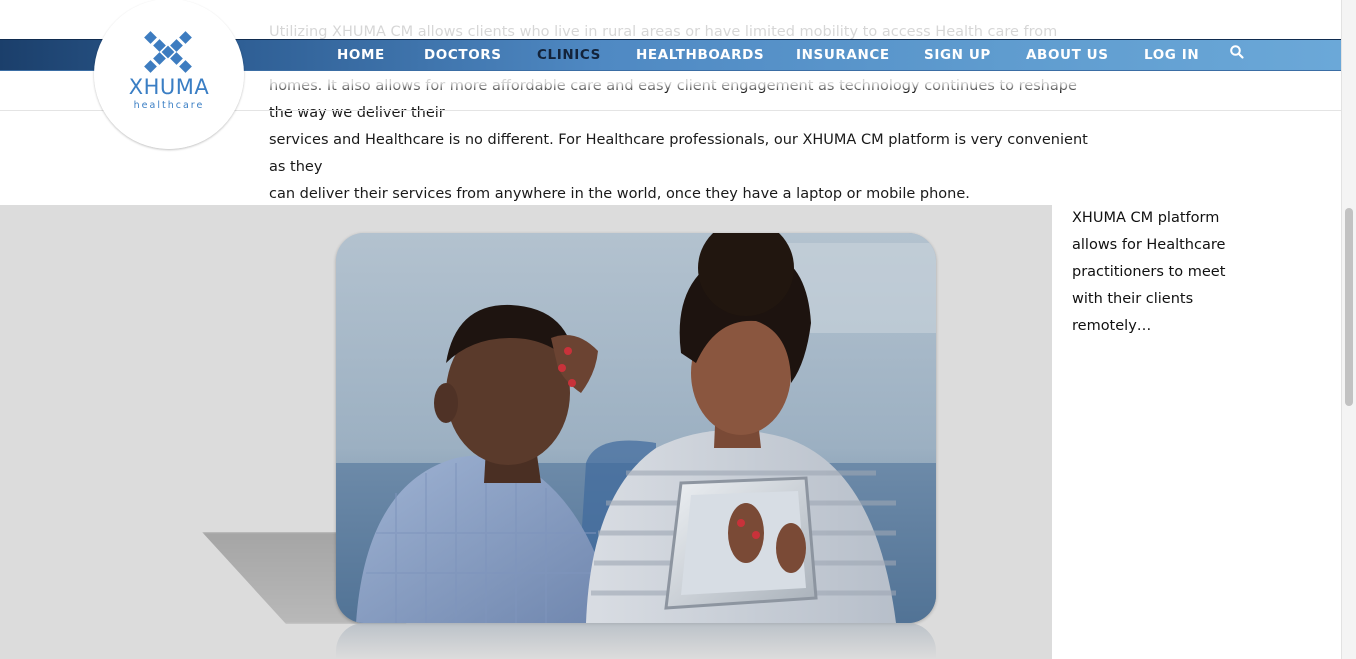 The image size is (1356, 659). I want to click on caption-line: with their clients, so click(1133, 299).